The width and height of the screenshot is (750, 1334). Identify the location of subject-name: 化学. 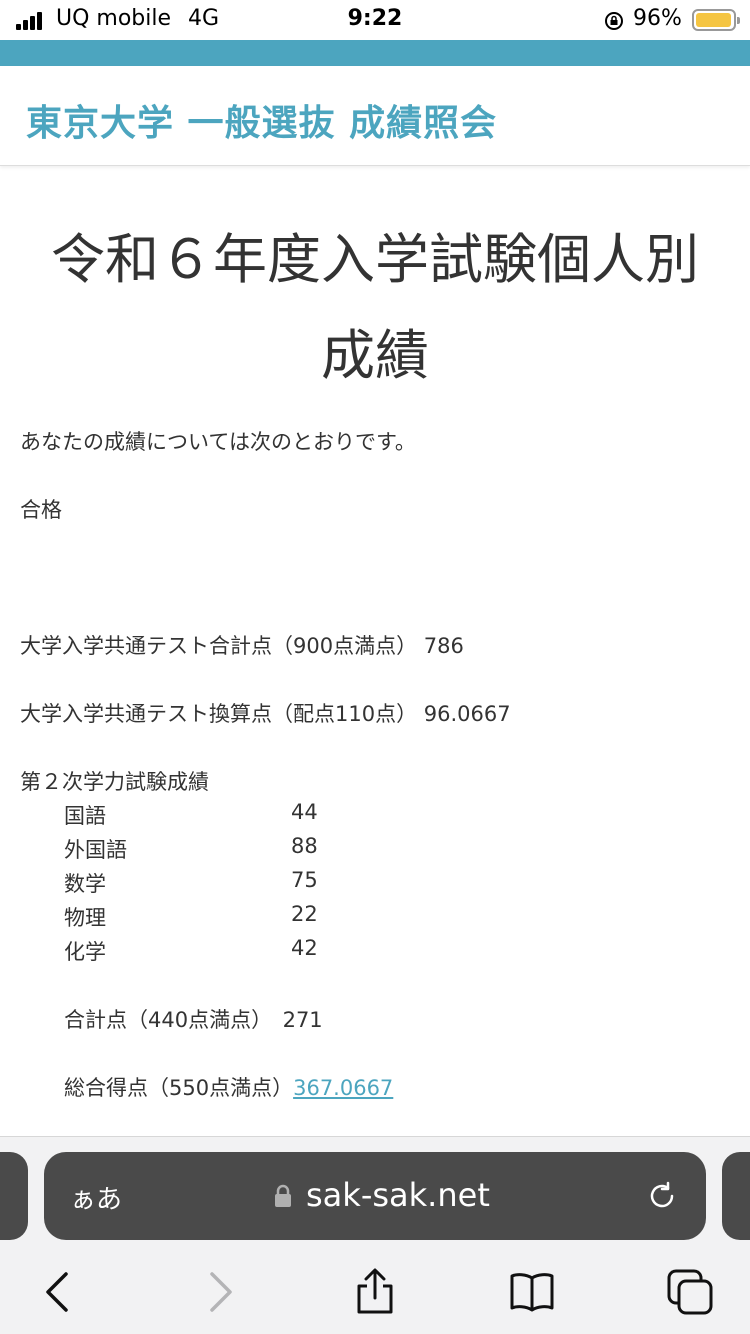
(85, 952).